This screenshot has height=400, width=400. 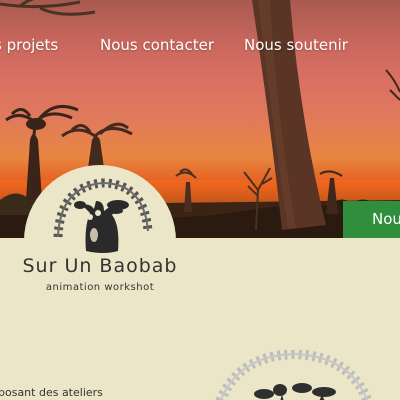 What do you see at coordinates (29, 45) in the screenshot?
I see `nav-item-projets: s projets` at bounding box center [29, 45].